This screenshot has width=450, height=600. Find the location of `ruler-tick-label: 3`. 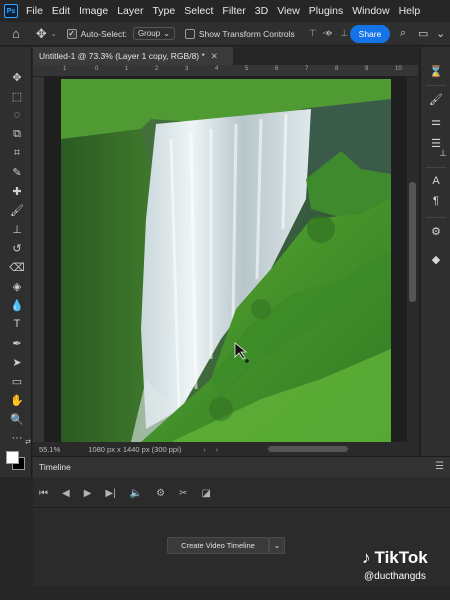

ruler-tick-label: 3 is located at coordinates (187, 69).